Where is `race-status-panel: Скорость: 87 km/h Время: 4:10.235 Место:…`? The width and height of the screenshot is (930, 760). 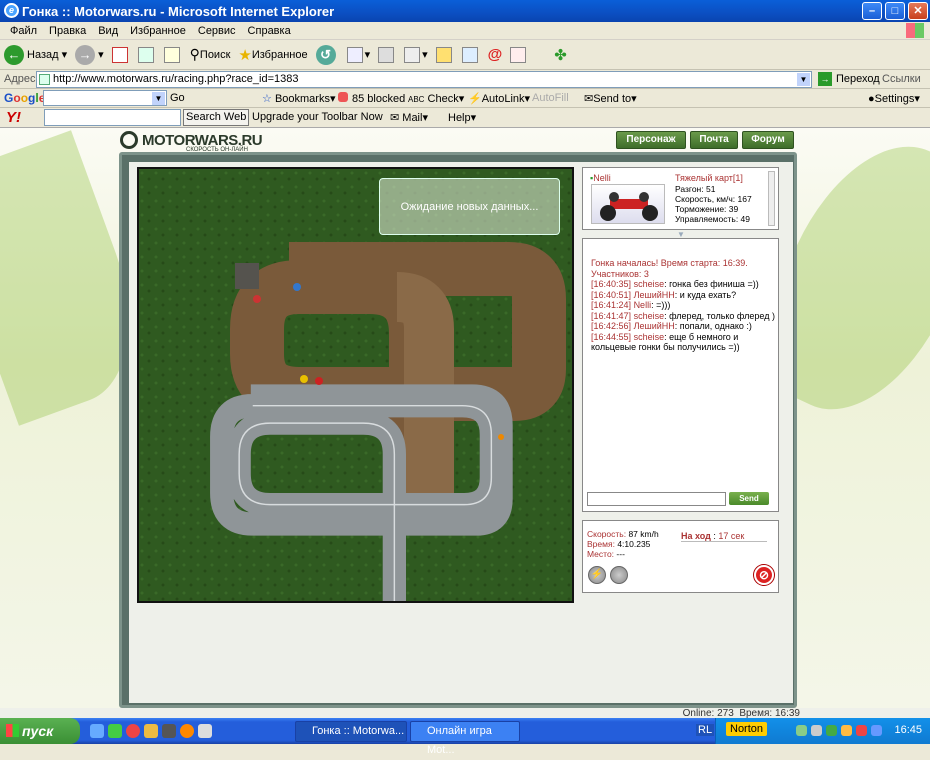 race-status-panel: Скорость: 87 km/h Время: 4:10.235 Место:… is located at coordinates (680, 556).